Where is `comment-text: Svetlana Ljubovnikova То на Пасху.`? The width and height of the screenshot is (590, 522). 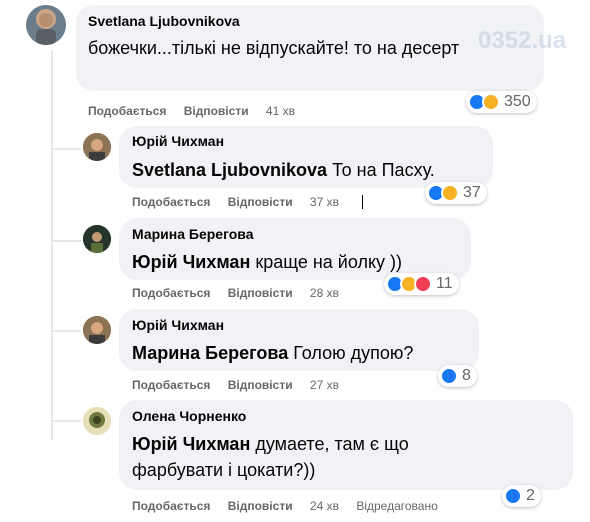
comment-text: Svetlana Ljubovnikova То на Пасху. is located at coordinates (307, 170).